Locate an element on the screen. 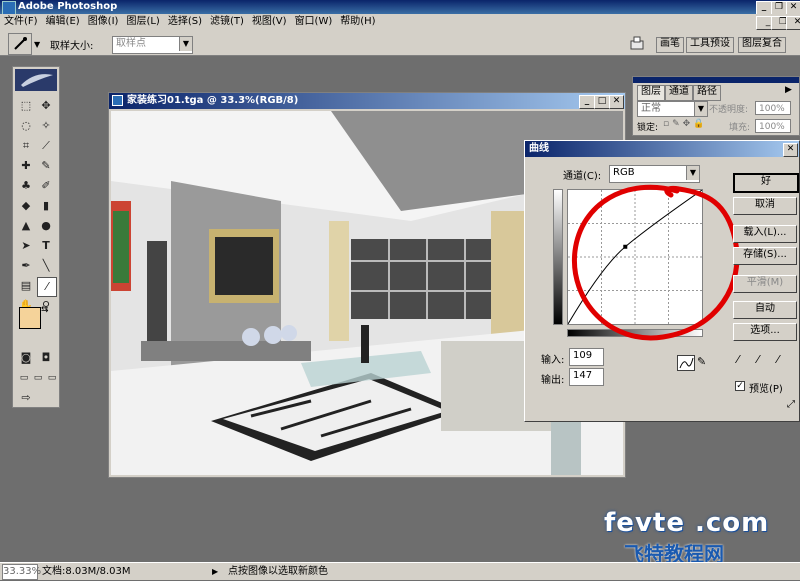 The width and height of the screenshot is (800, 581). blend-mode-select: 正常 ▼ is located at coordinates (672, 109).